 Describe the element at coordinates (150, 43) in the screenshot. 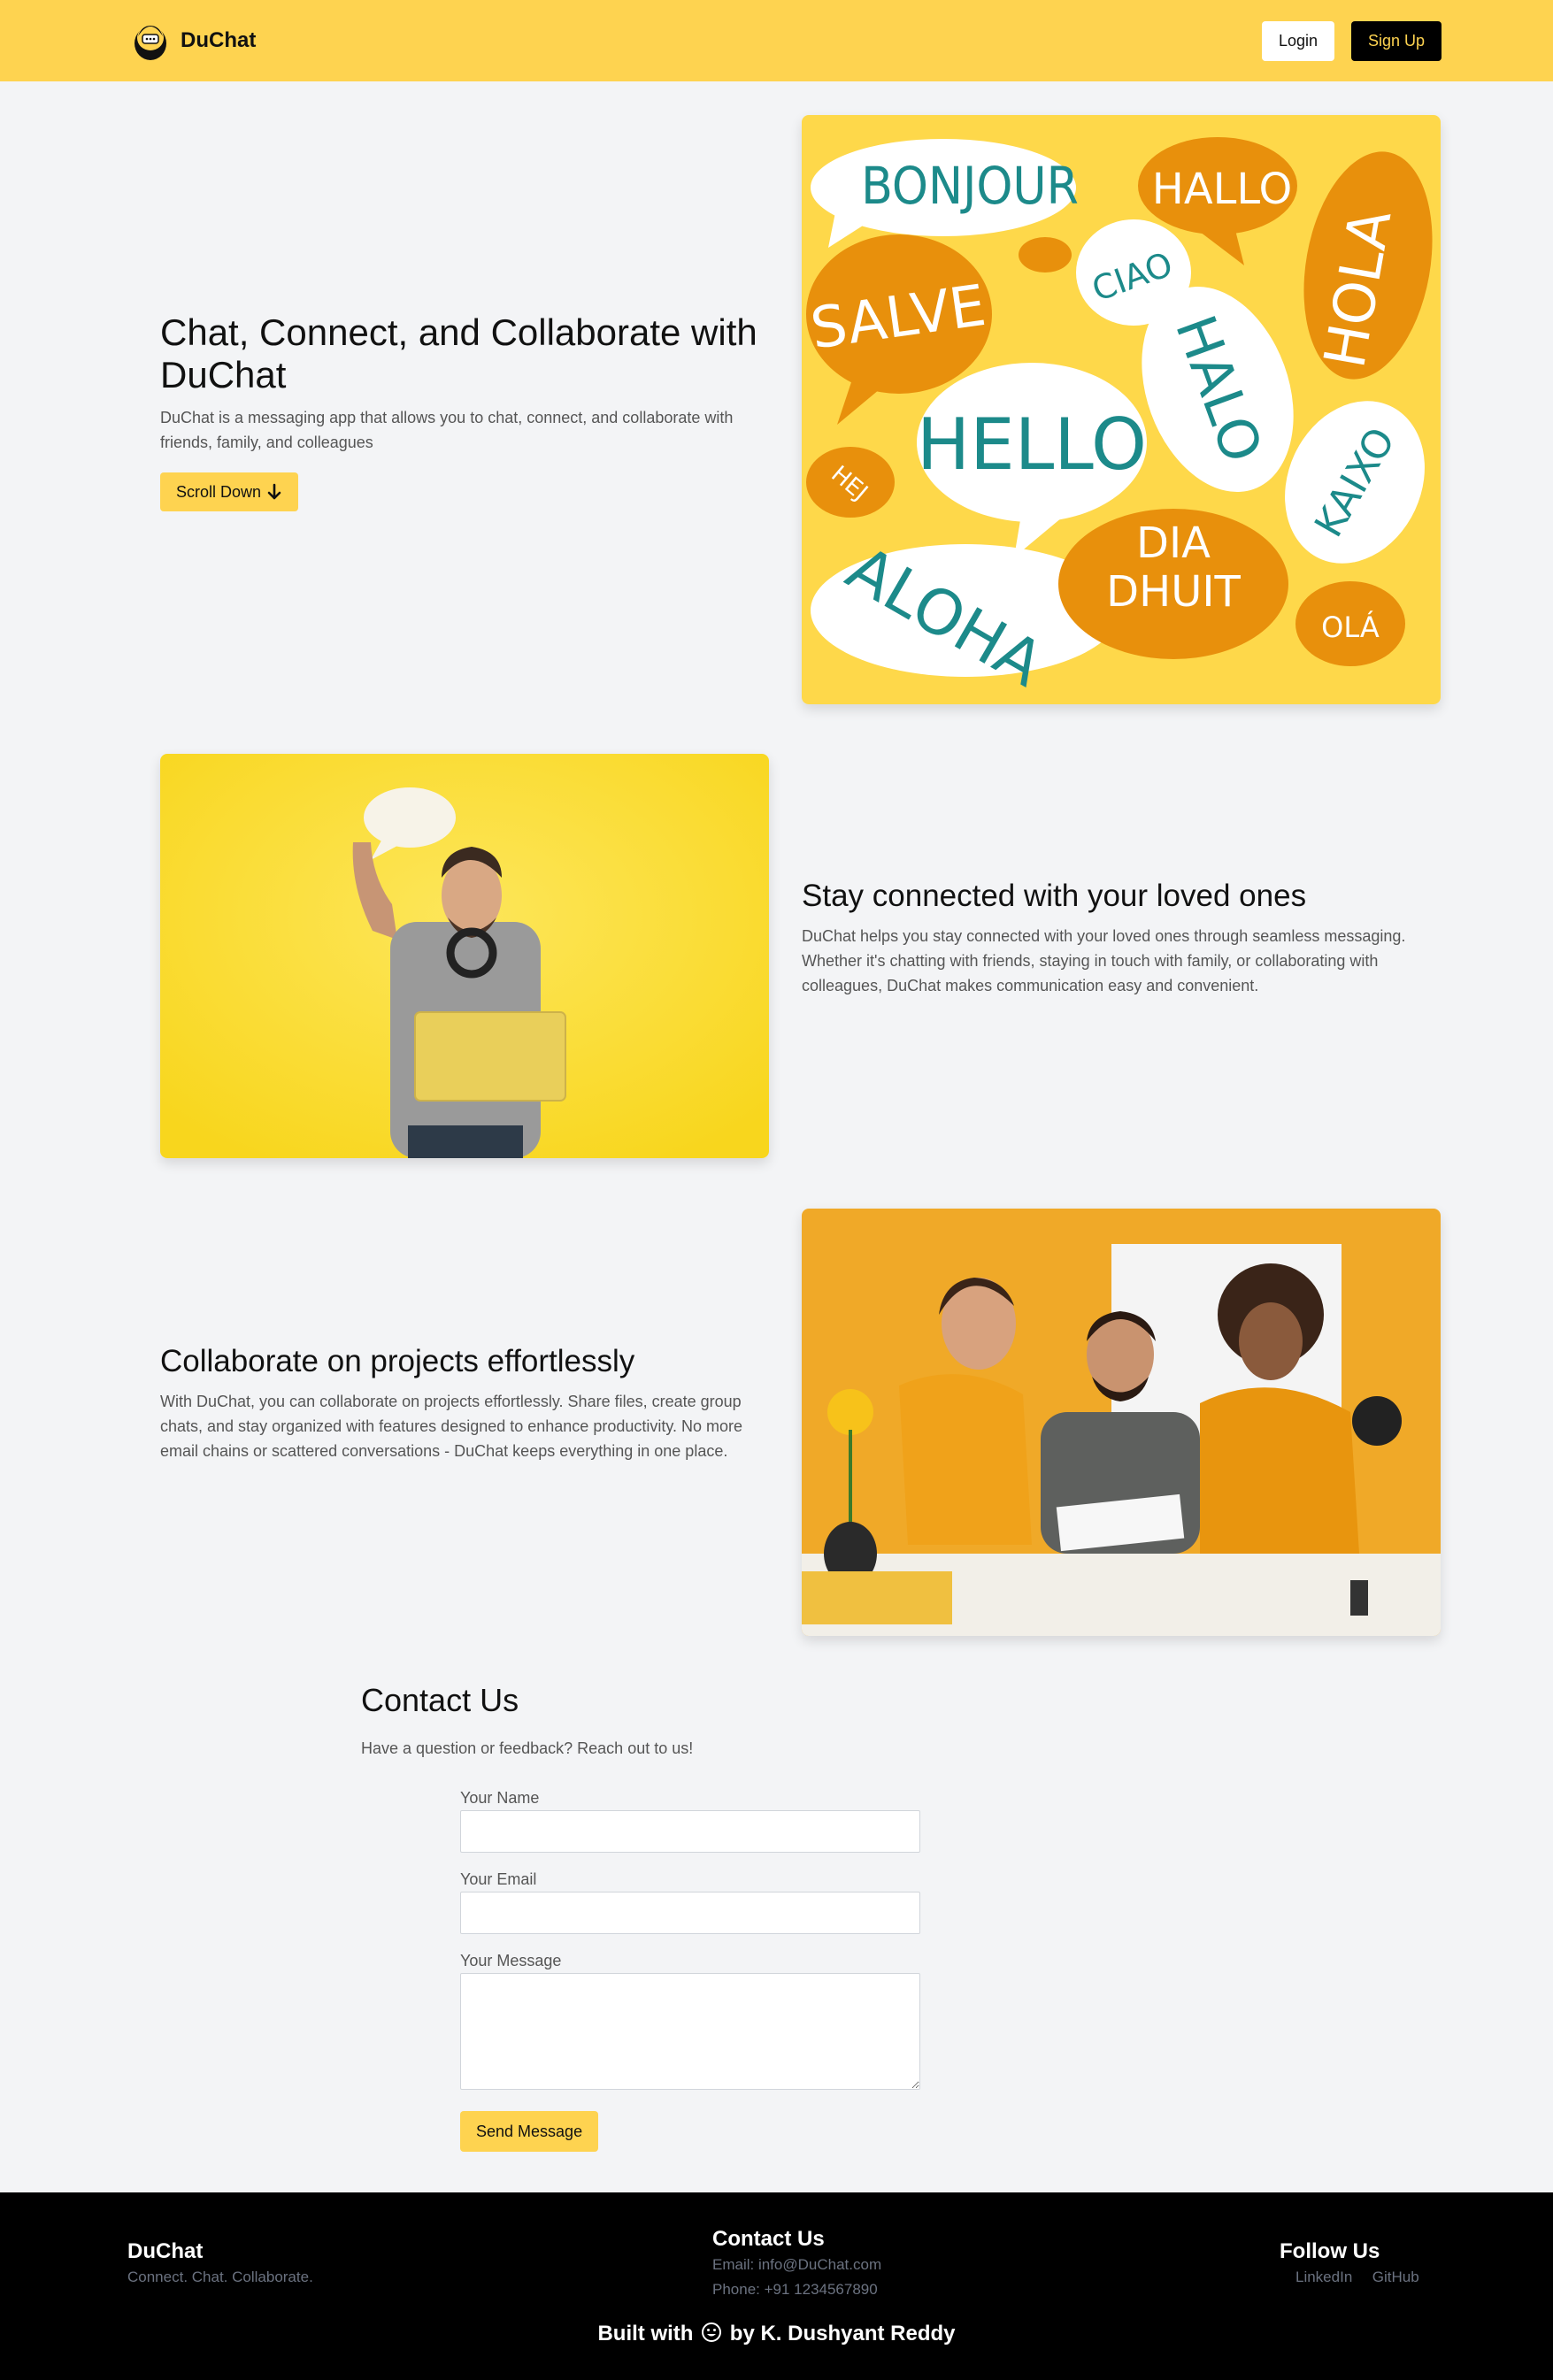

I see `chat-face-logo-icon` at that location.